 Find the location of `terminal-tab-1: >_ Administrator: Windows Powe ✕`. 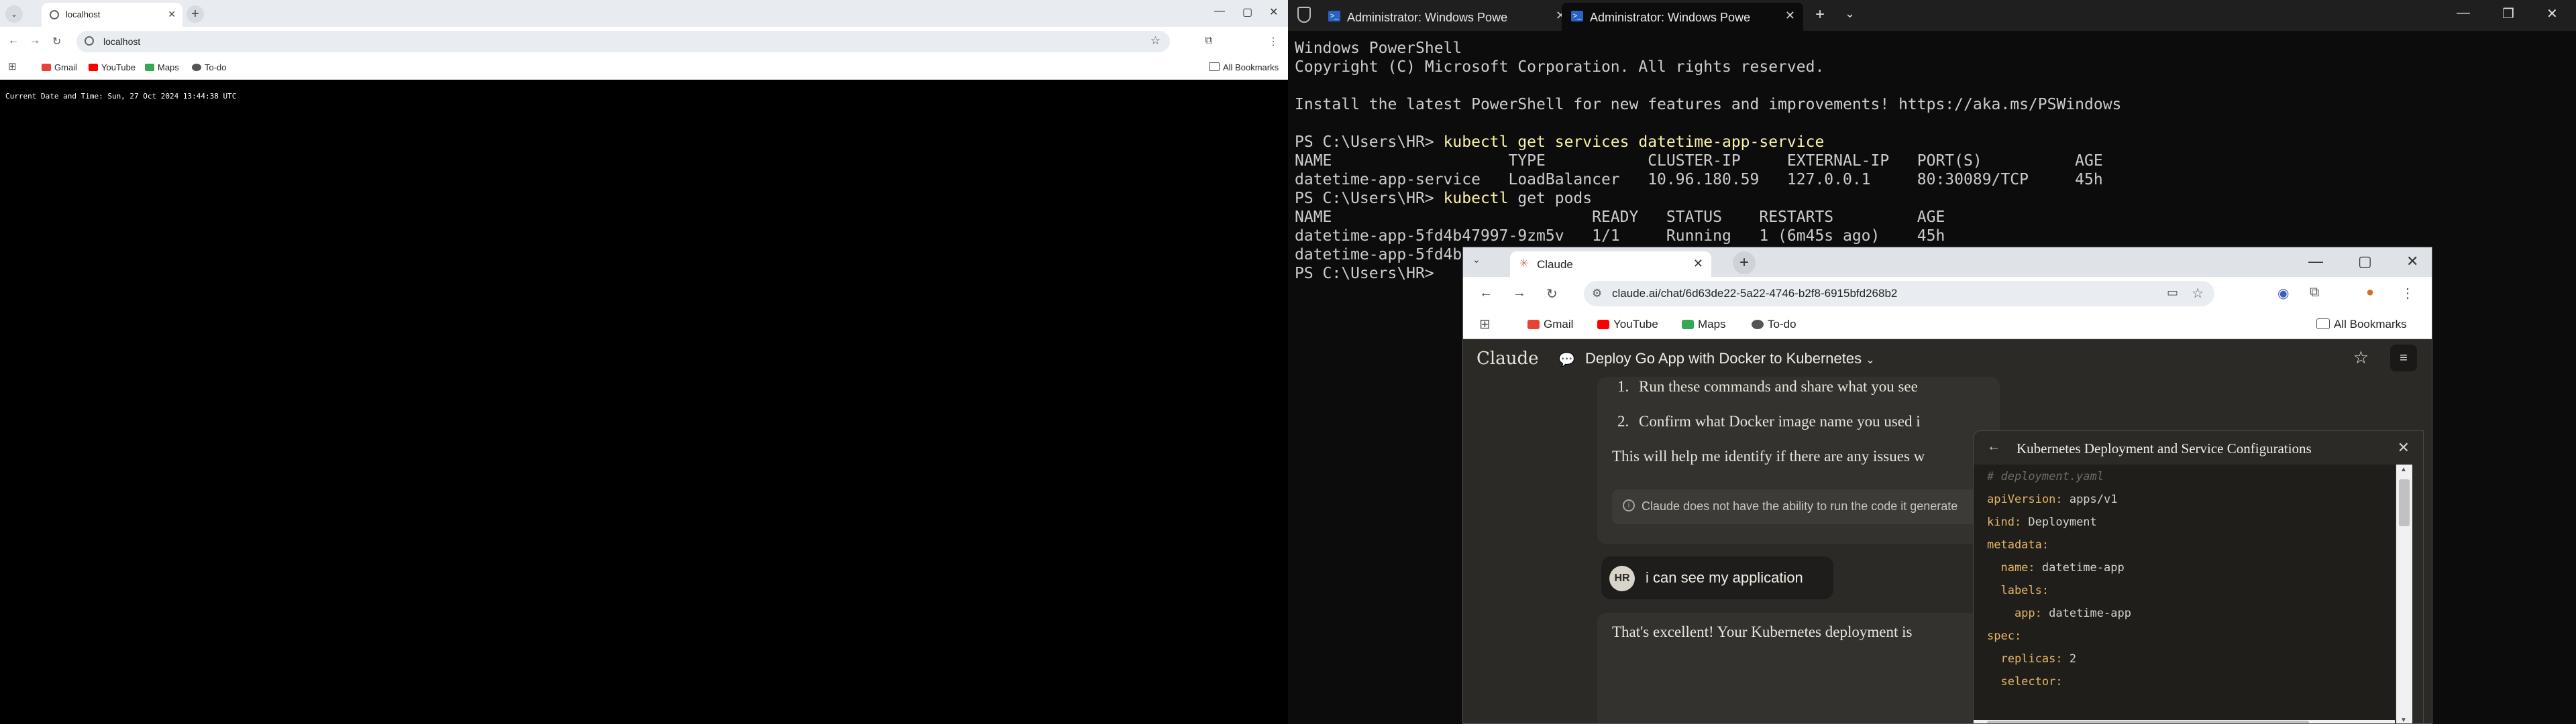

terminal-tab-1: >_ Administrator: Windows Powe ✕ is located at coordinates (1446, 17).